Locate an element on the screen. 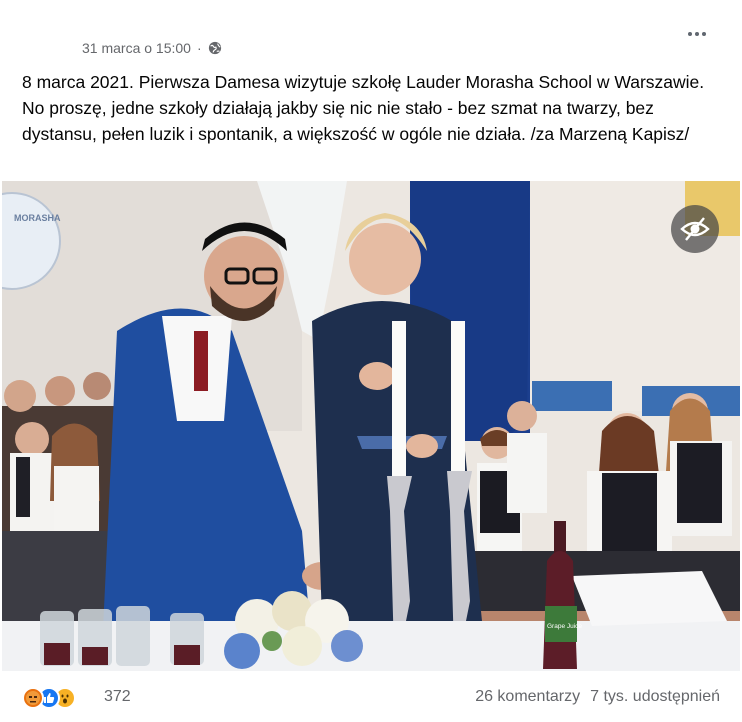 The width and height of the screenshot is (742, 722). reaction-count: 372 is located at coordinates (117, 697).